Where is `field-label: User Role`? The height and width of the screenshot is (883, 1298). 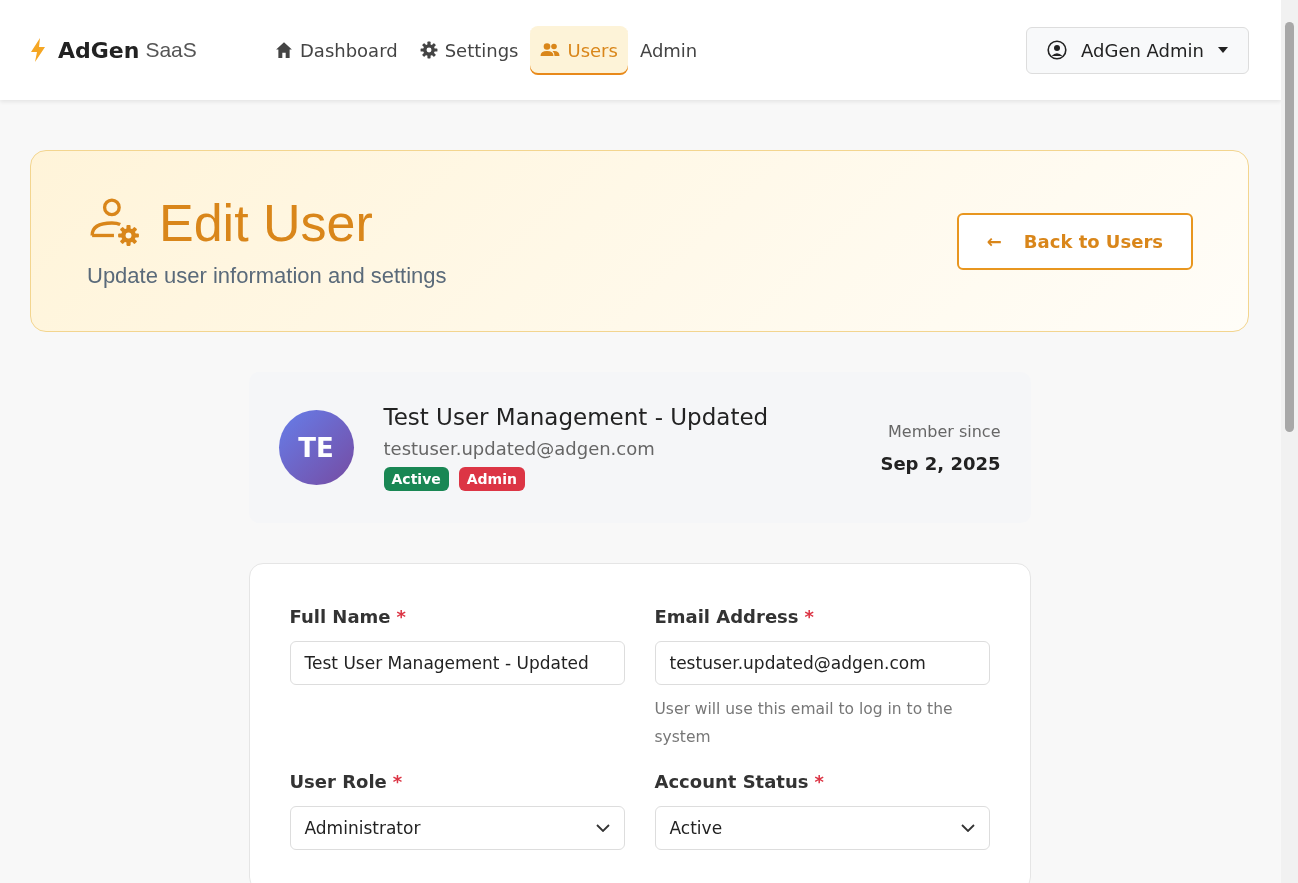 field-label: User Role is located at coordinates (338, 781).